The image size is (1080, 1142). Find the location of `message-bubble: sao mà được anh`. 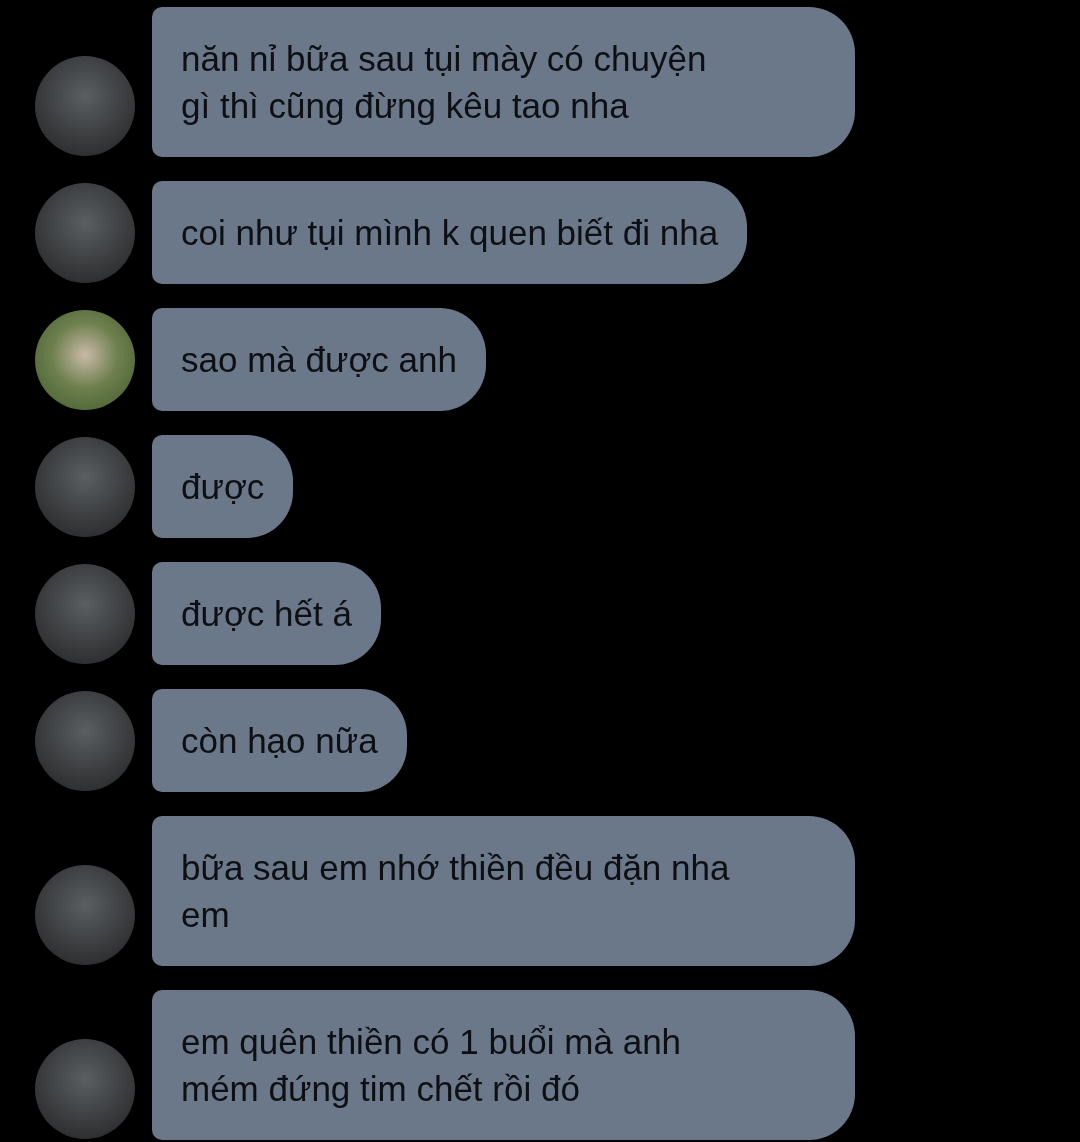

message-bubble: sao mà được anh is located at coordinates (319, 359).